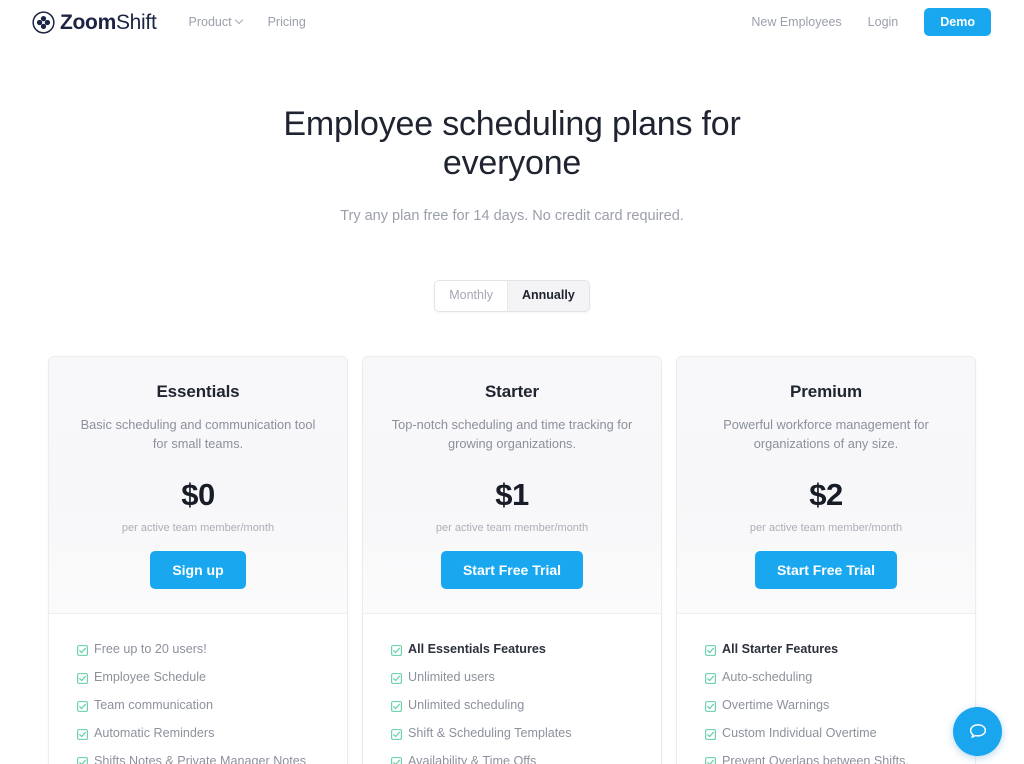 The height and width of the screenshot is (764, 1024). I want to click on plan-feature-item: Auto-scheduling, so click(826, 678).